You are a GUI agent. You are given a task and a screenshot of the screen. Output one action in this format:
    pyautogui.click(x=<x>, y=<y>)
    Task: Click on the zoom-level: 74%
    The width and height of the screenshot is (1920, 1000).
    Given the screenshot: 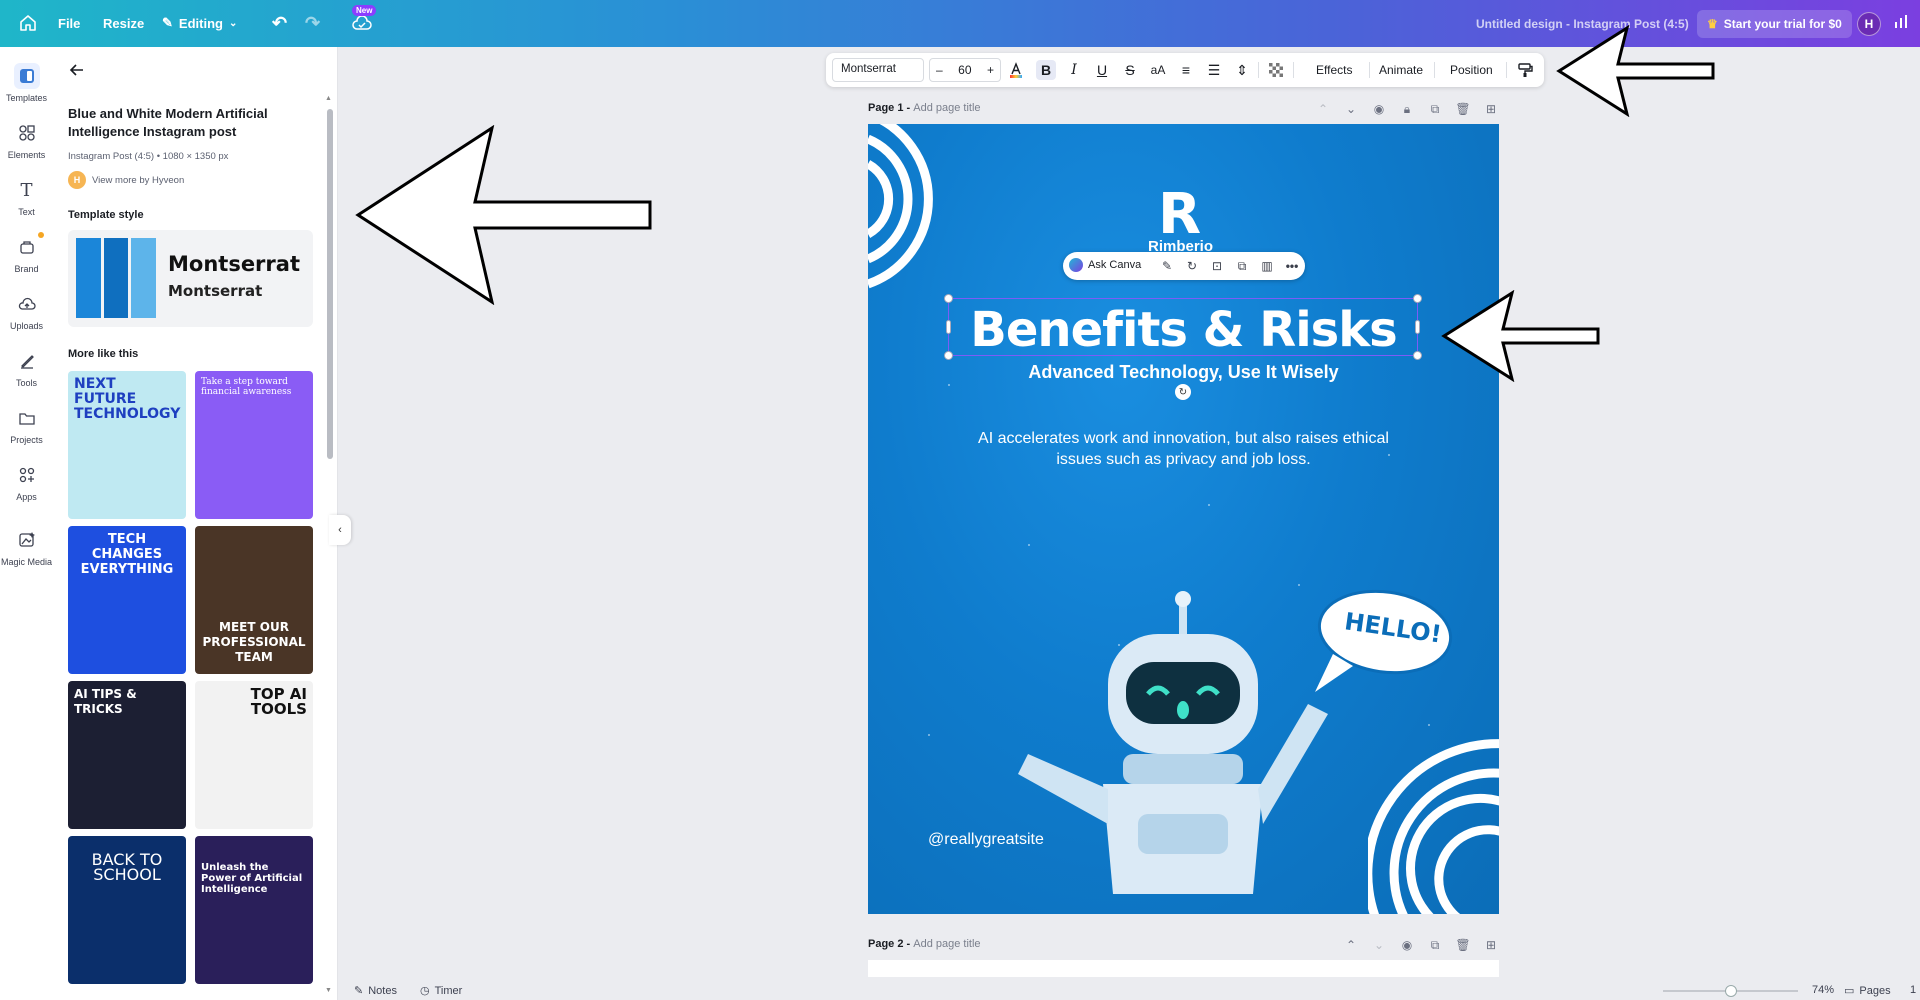 What is the action you would take?
    pyautogui.click(x=1823, y=990)
    